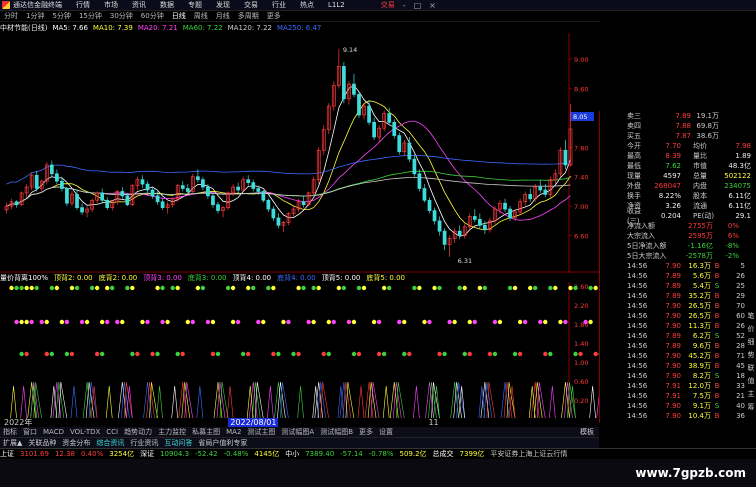 The width and height of the screenshot is (756, 487). Describe the element at coordinates (637, 316) in the screenshot. I see `tick-time: 14:56` at that location.